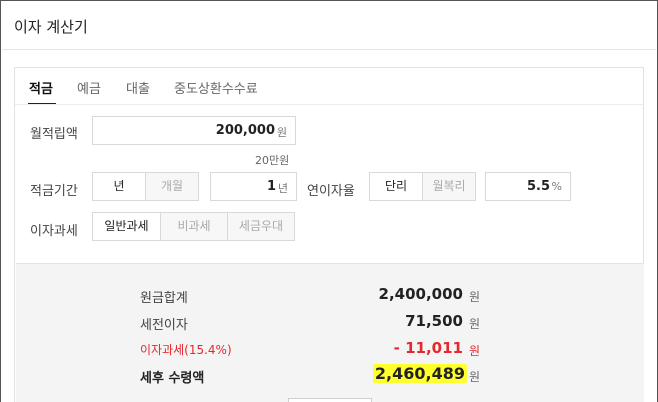  I want to click on after-tax-amount-label: 세후 수령액, so click(172, 378).